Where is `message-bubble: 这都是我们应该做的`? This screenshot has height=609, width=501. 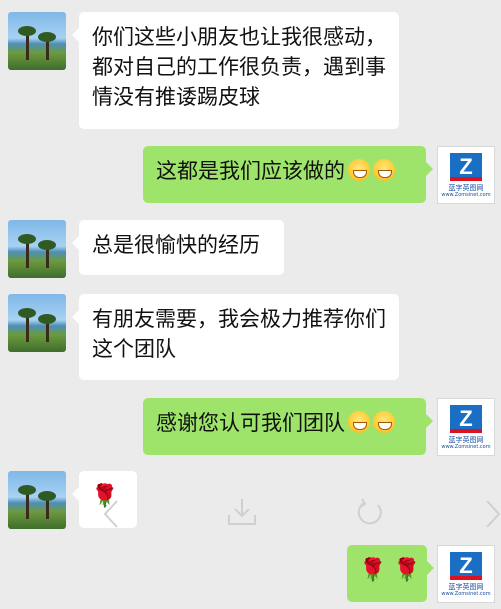 message-bubble: 这都是我们应该做的 is located at coordinates (288, 174).